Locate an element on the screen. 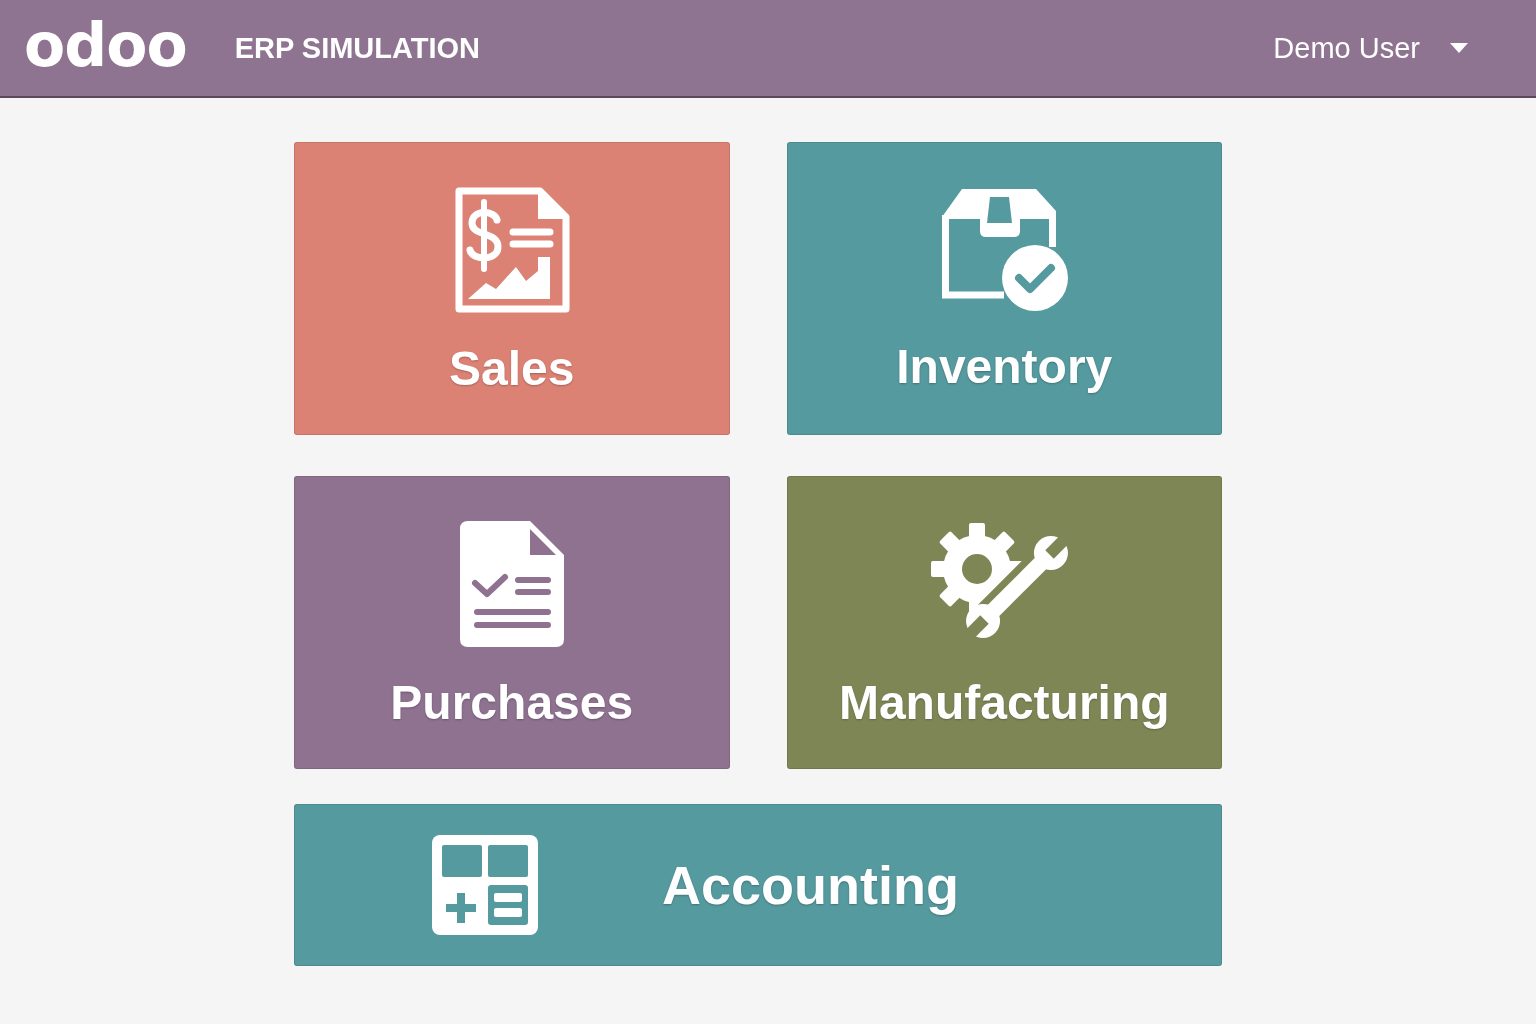  logo: odoo is located at coordinates (105, 48).